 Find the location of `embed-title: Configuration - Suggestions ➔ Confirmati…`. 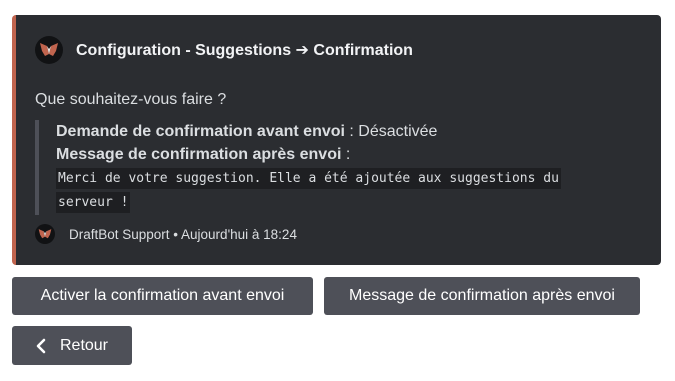

embed-title: Configuration - Suggestions ➔ Confirmati… is located at coordinates (244, 50).